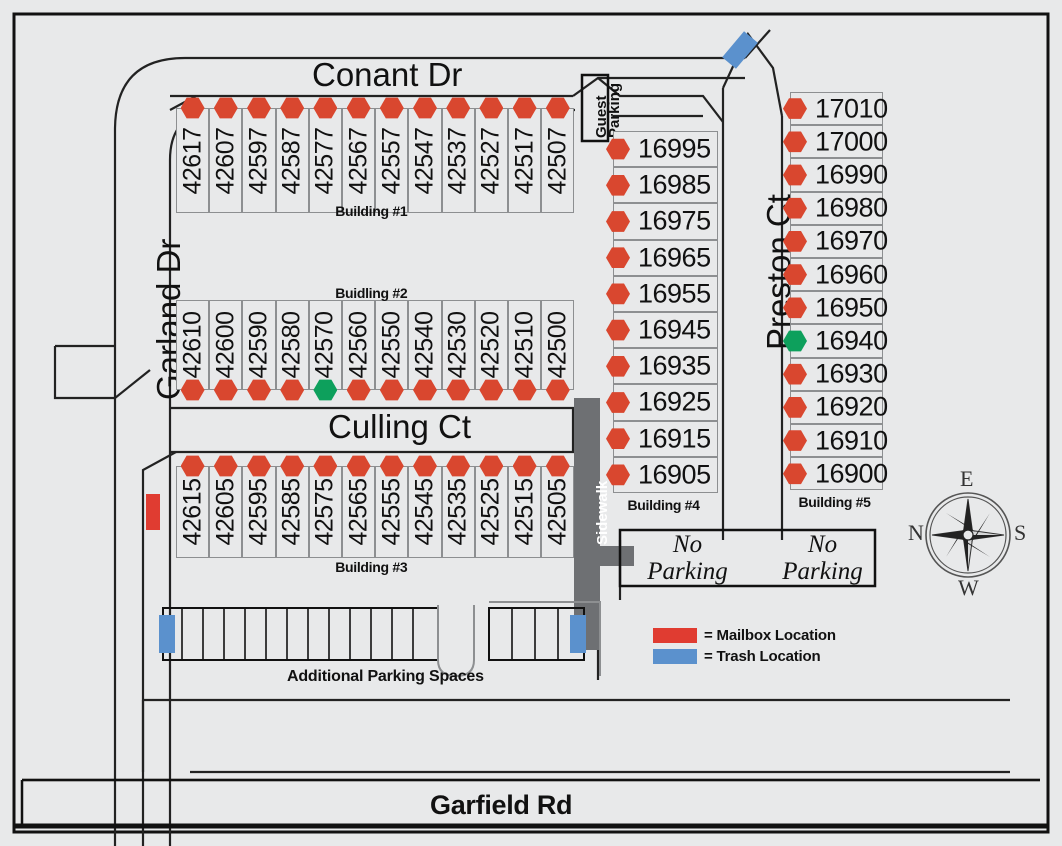  I want to click on unit-number: 16930, so click(851, 373).